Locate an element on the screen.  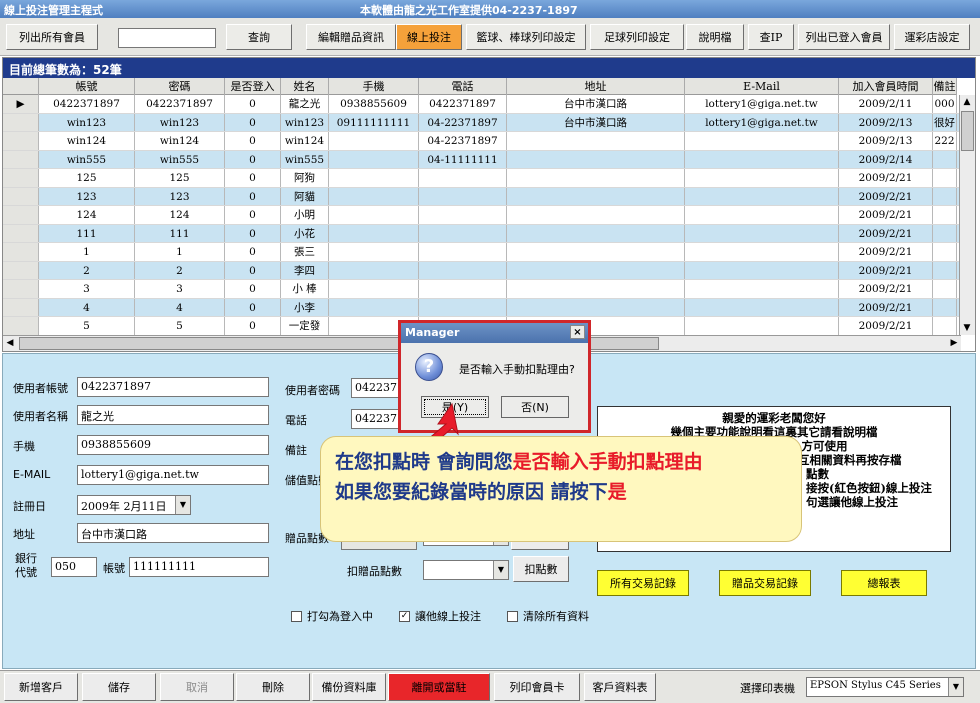
table-row: 125 125 0 阿狗 2009/2/21 is located at coordinates (482, 178).